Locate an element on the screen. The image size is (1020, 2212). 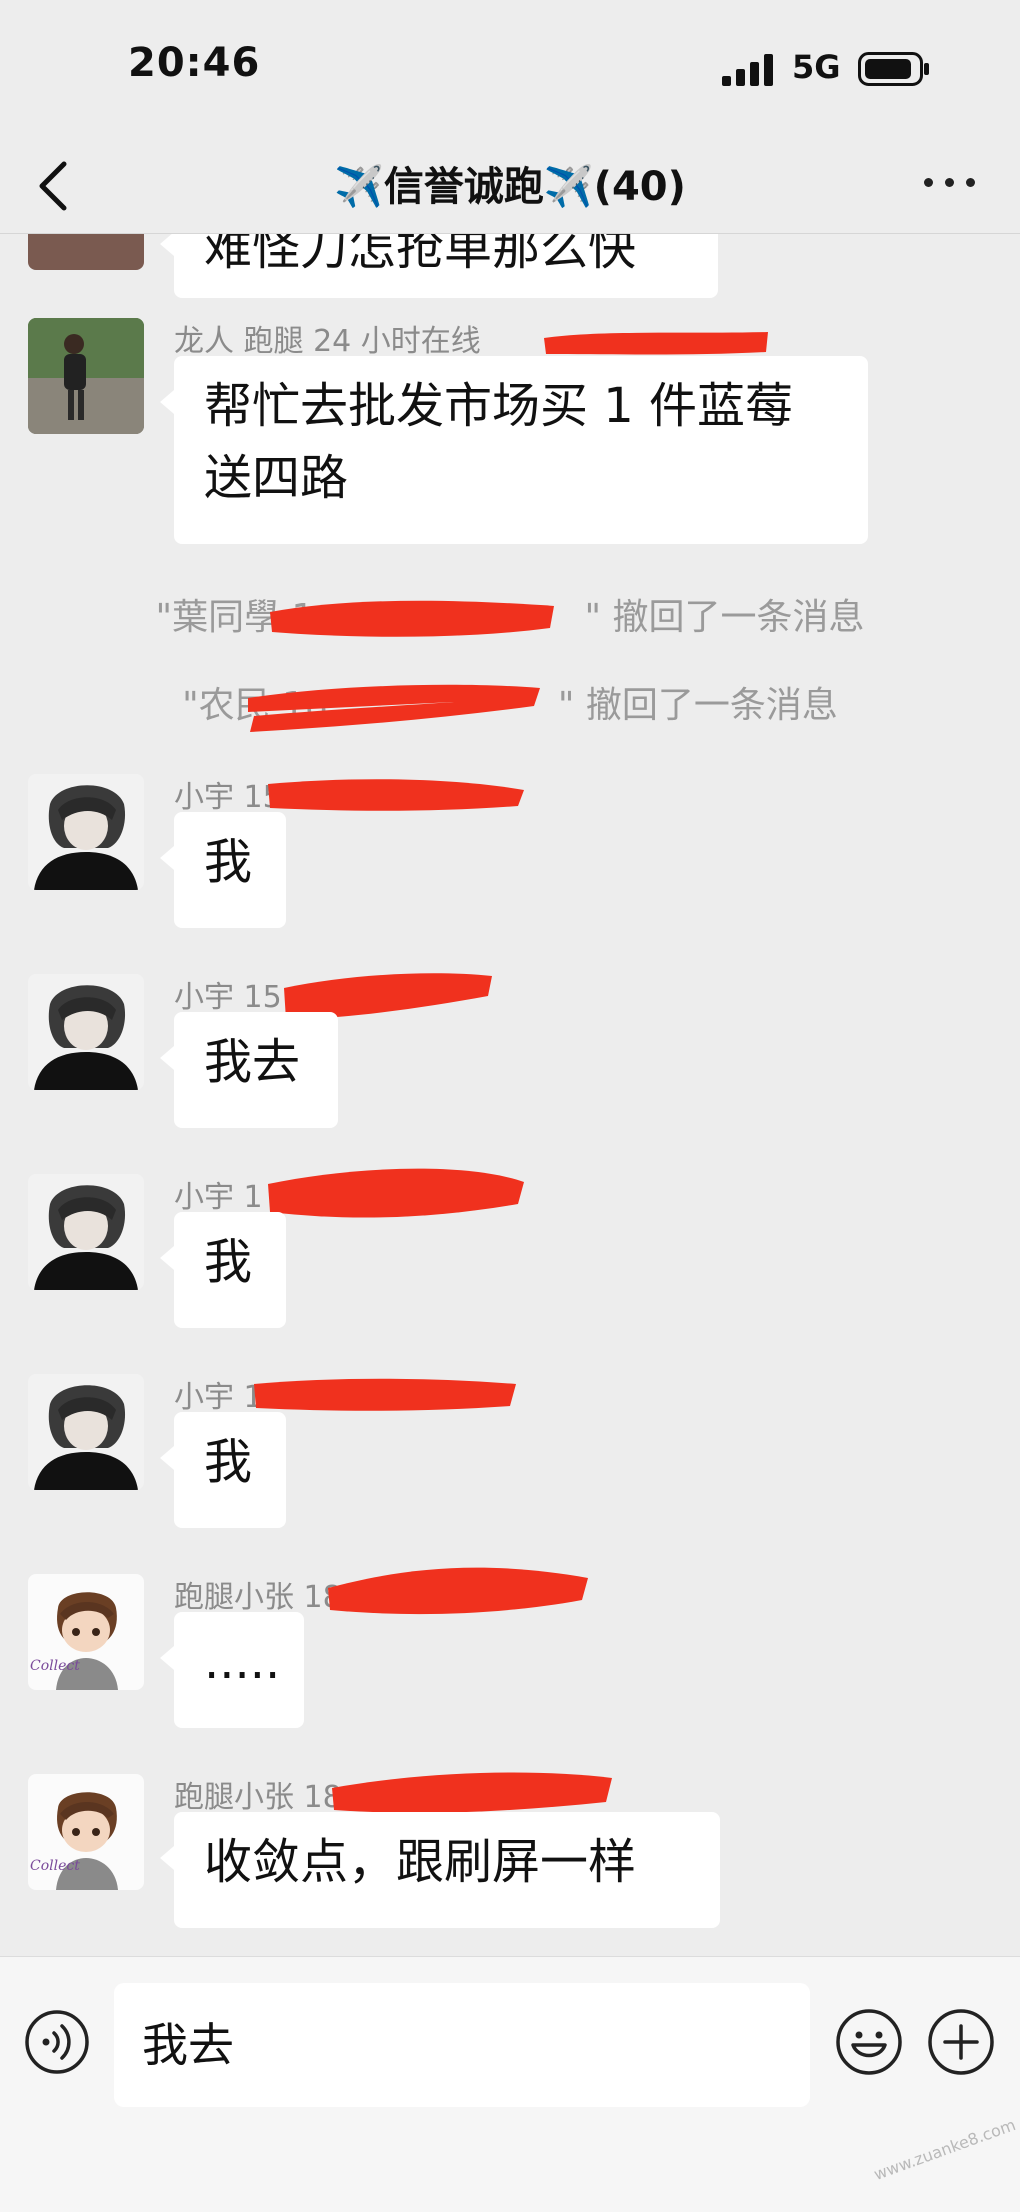
network-label: 5G is located at coordinates (816, 67).